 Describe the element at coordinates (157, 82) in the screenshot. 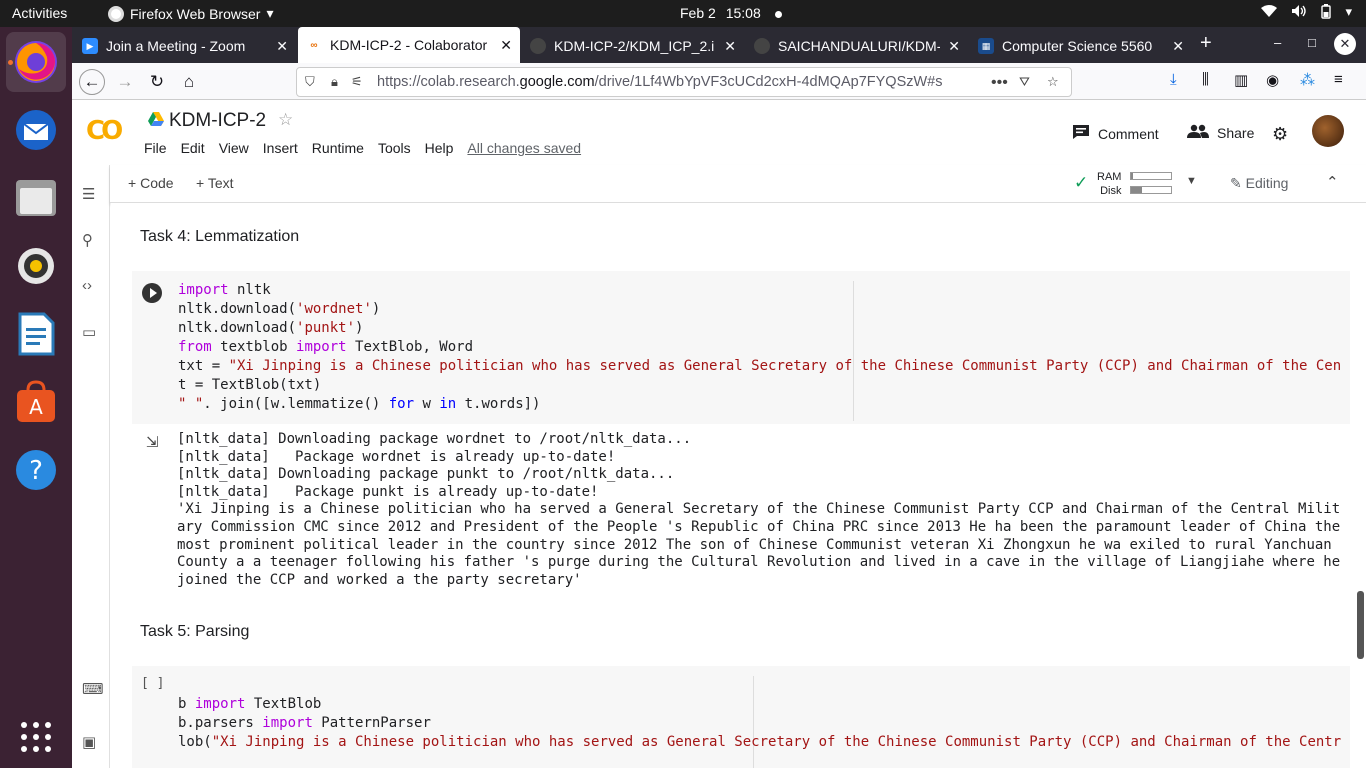

I see `reload-icon: ↻` at that location.